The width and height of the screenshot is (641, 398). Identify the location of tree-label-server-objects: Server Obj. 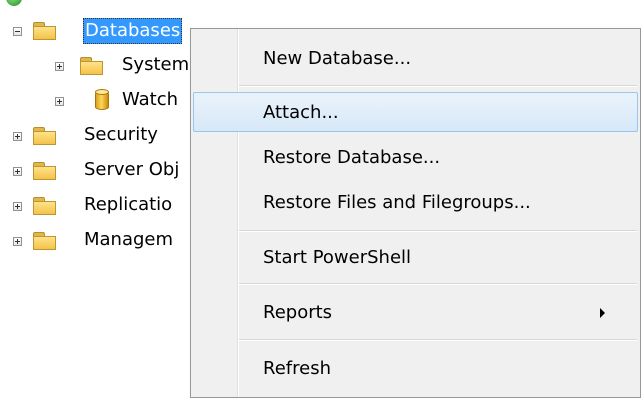
(131, 170).